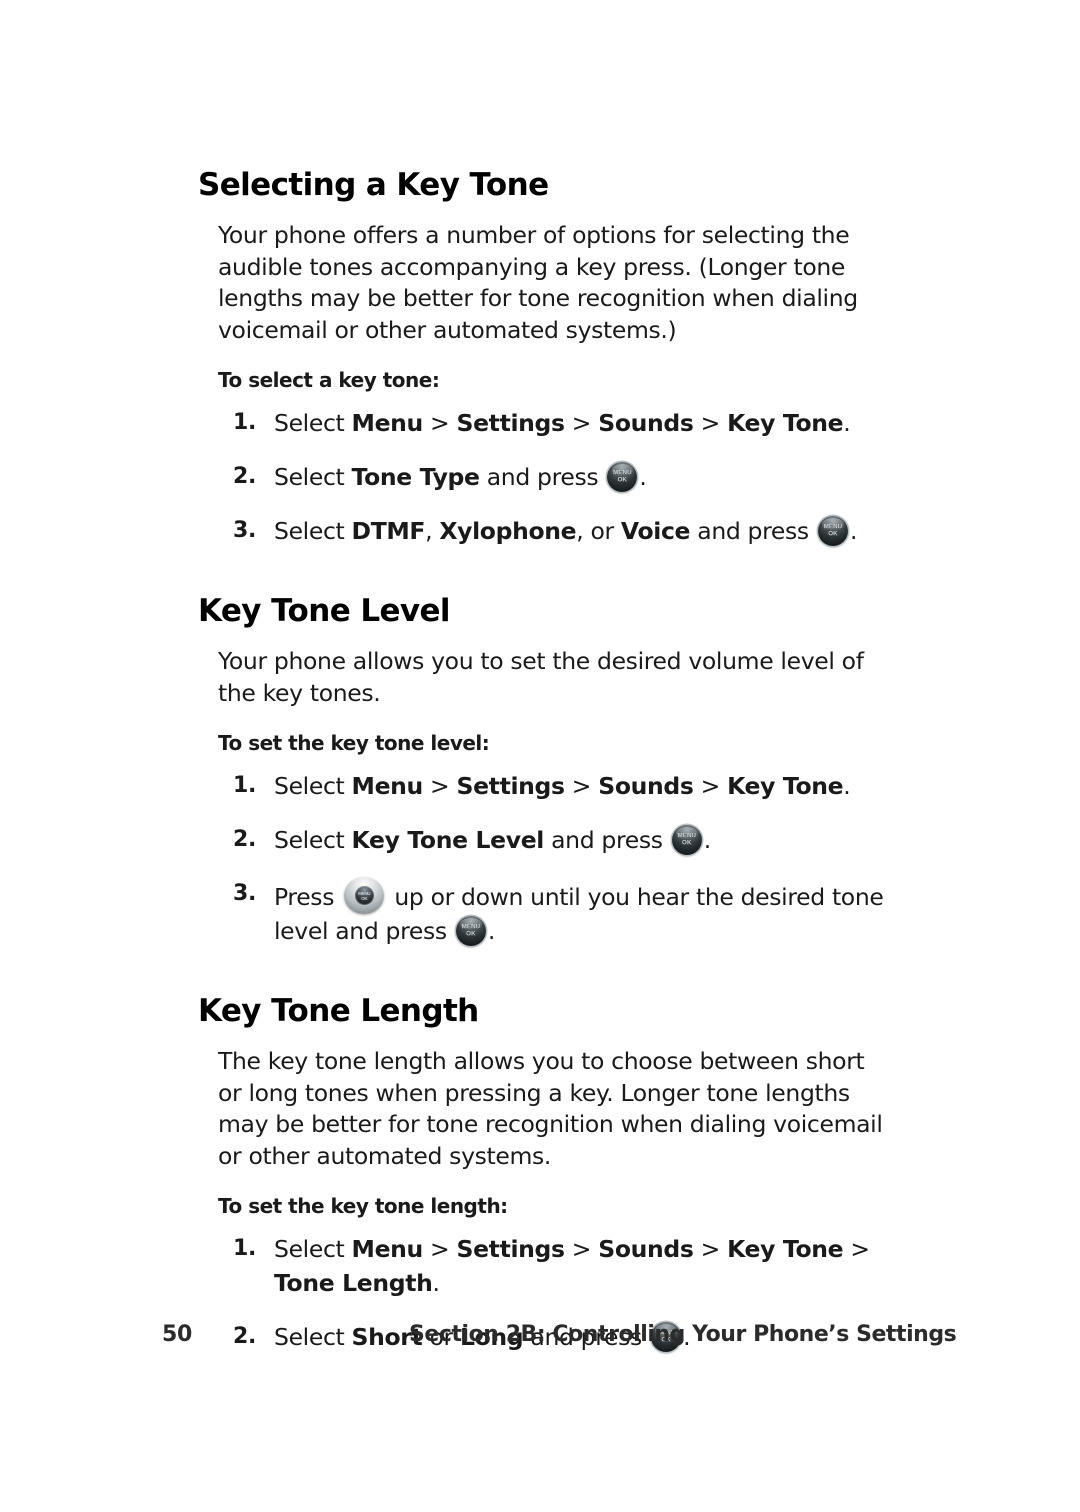 The width and height of the screenshot is (1080, 1512). I want to click on menu-path-item: Xylophone, so click(508, 531).